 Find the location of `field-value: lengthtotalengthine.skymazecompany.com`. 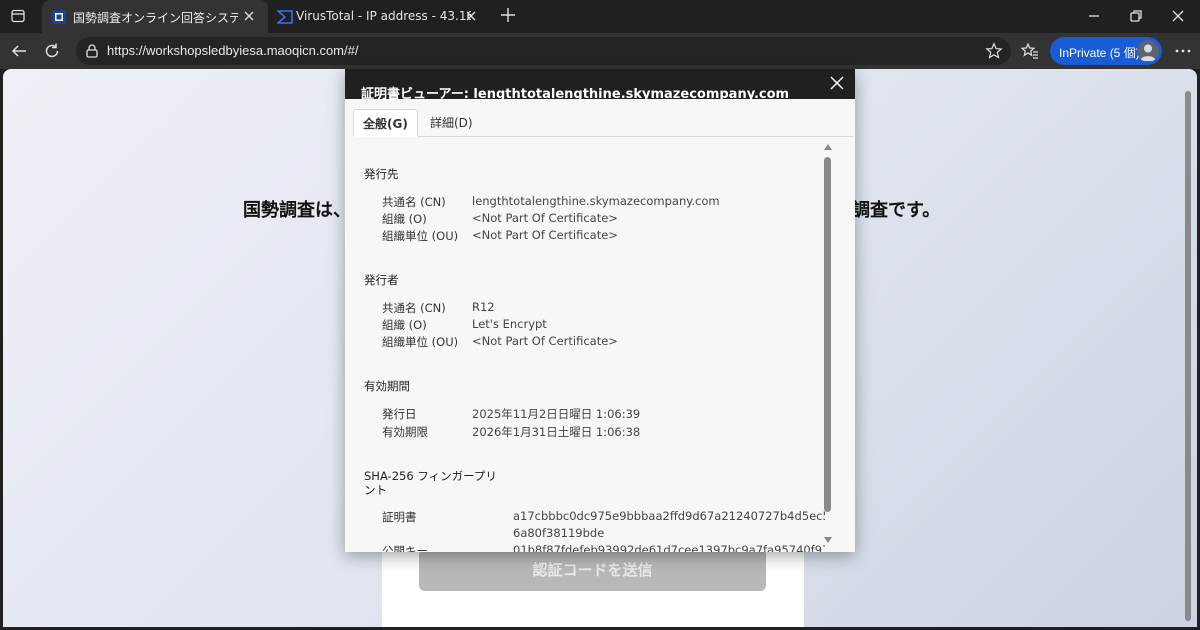

field-value: lengthtotalengthine.skymazecompany.com is located at coordinates (596, 201).